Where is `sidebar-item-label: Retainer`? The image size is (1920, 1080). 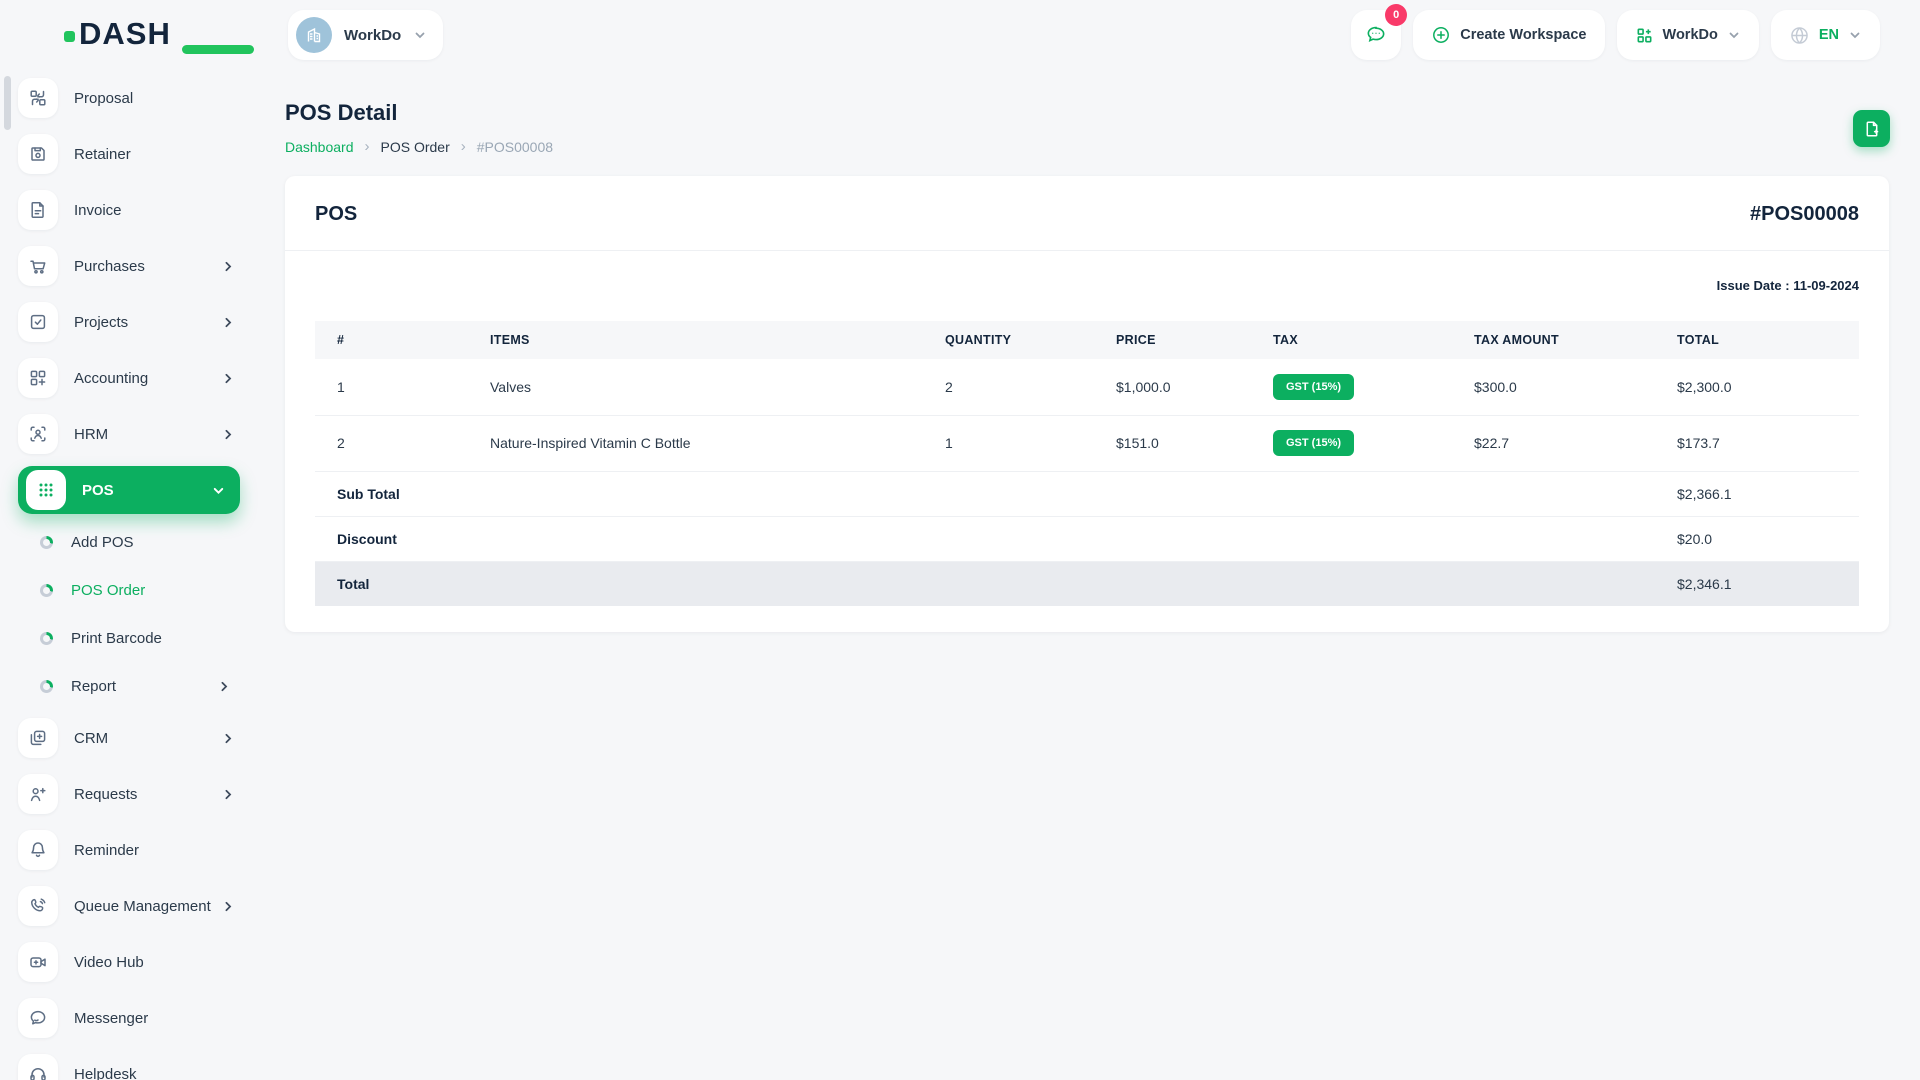
sidebar-item-label: Retainer is located at coordinates (102, 154).